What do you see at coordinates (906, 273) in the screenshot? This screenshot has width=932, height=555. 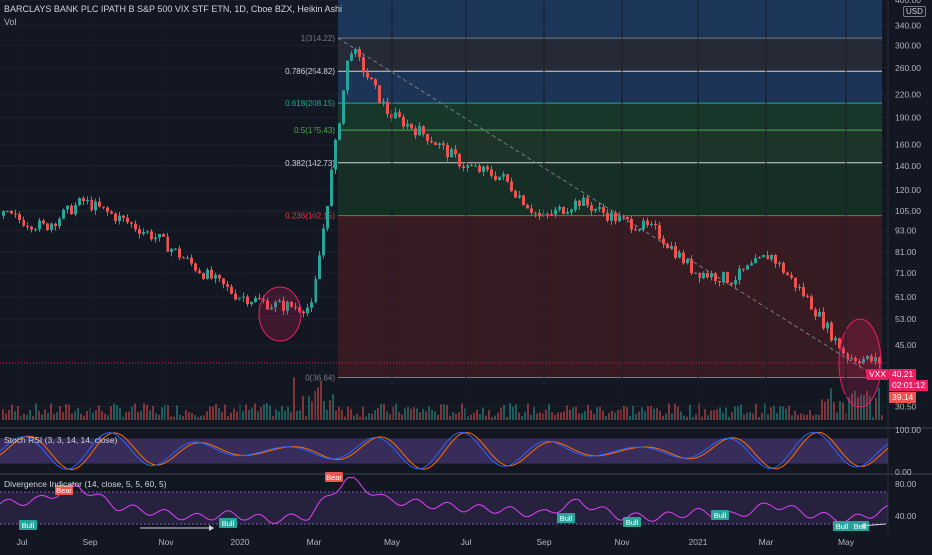 I see `price-tick-label: 71.00` at bounding box center [906, 273].